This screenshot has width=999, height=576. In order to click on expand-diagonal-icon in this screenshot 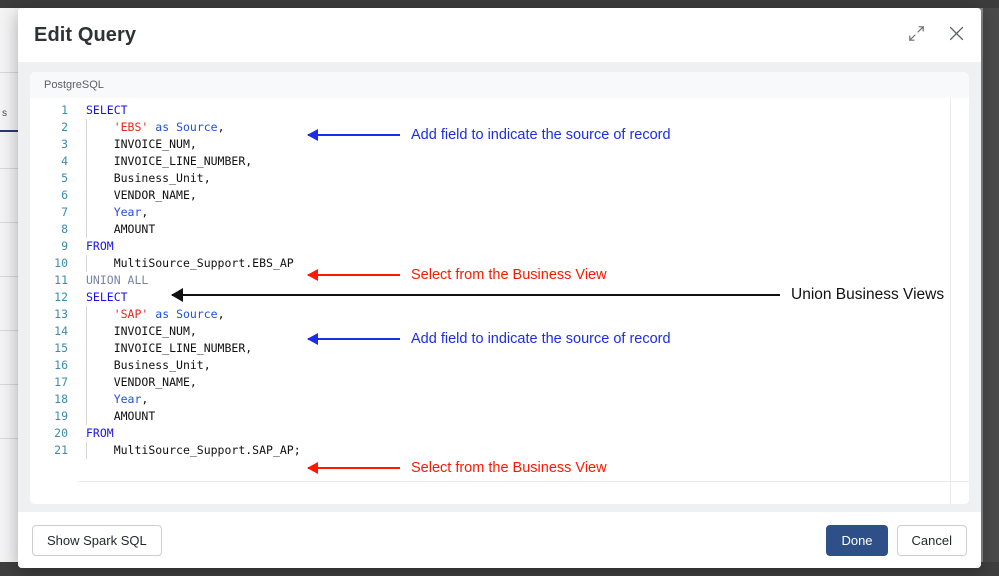, I will do `click(916, 33)`.